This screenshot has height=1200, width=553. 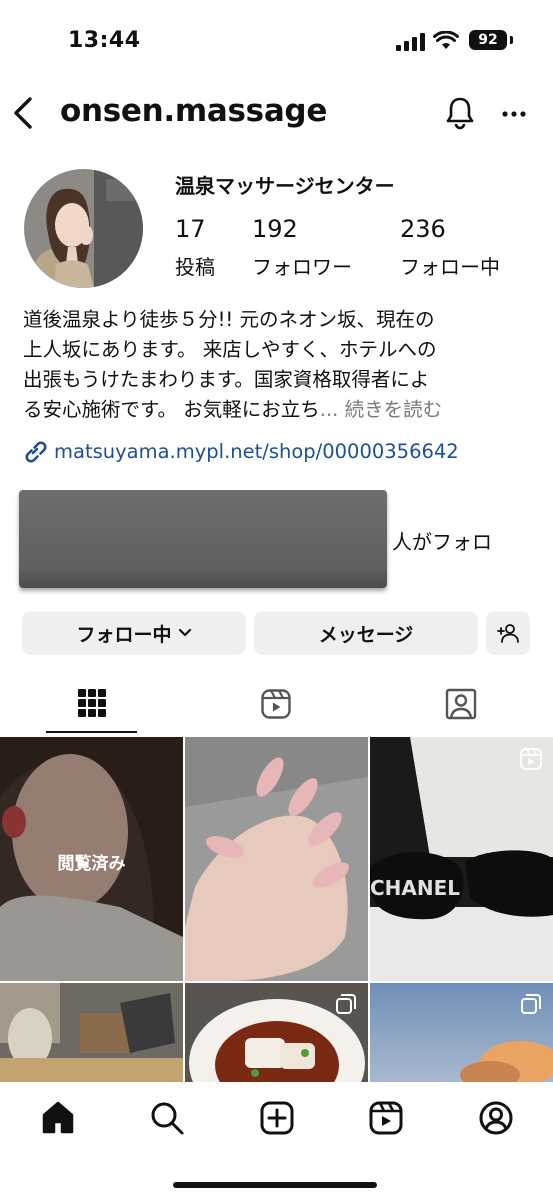 What do you see at coordinates (171, 409) in the screenshot?
I see `bio-line-text: る安心施術です。 お気軽にお立ち` at bounding box center [171, 409].